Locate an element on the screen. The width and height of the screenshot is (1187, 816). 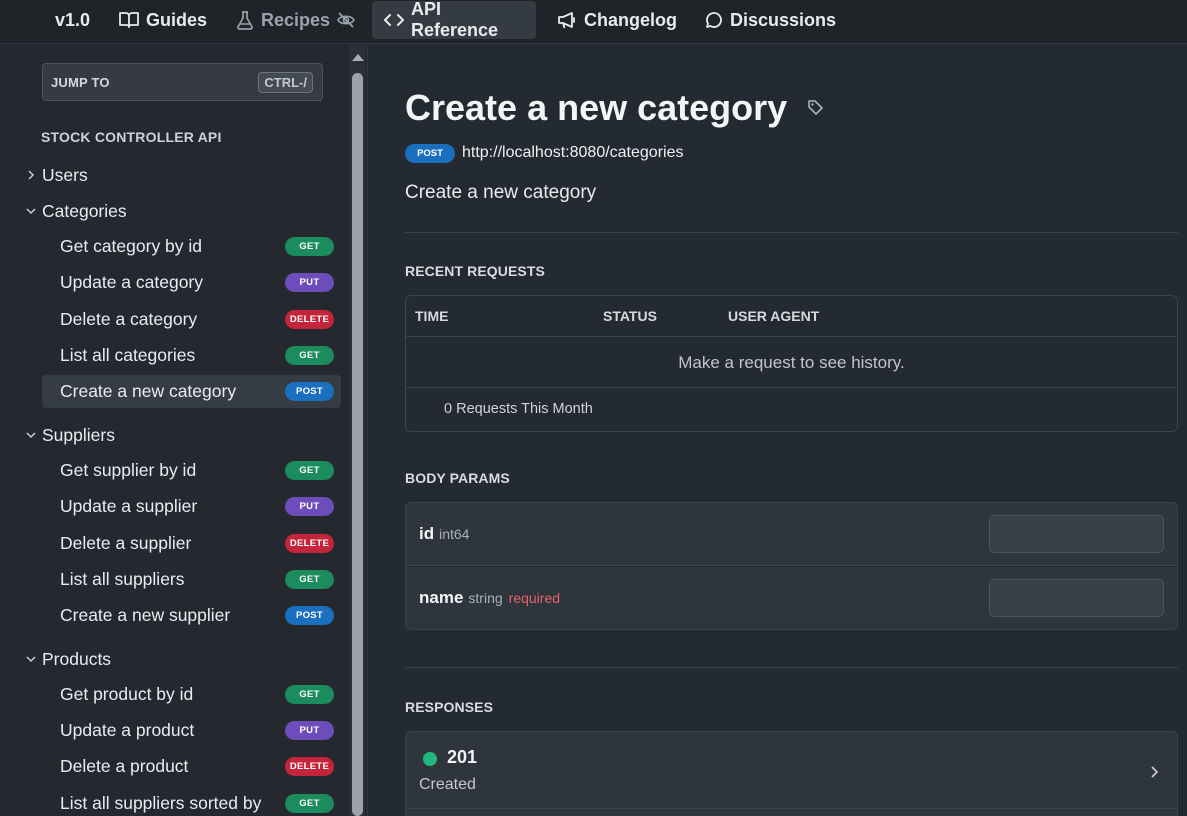
sidebar-item-label: Get supplier by id is located at coordinates (128, 470).